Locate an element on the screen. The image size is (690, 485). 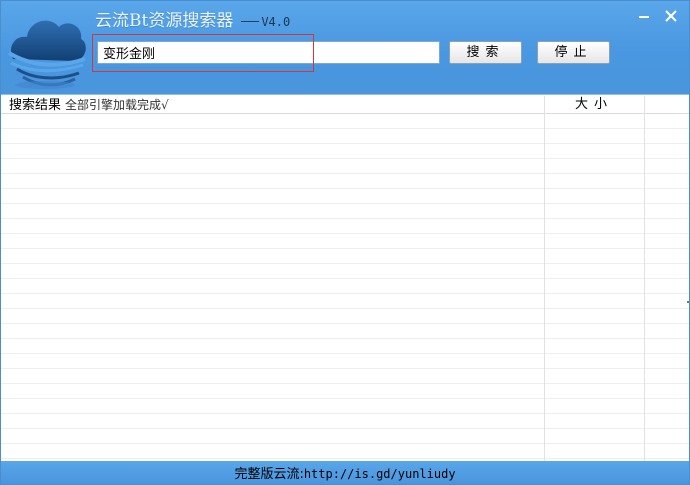
minimize-button is located at coordinates (644, 16).